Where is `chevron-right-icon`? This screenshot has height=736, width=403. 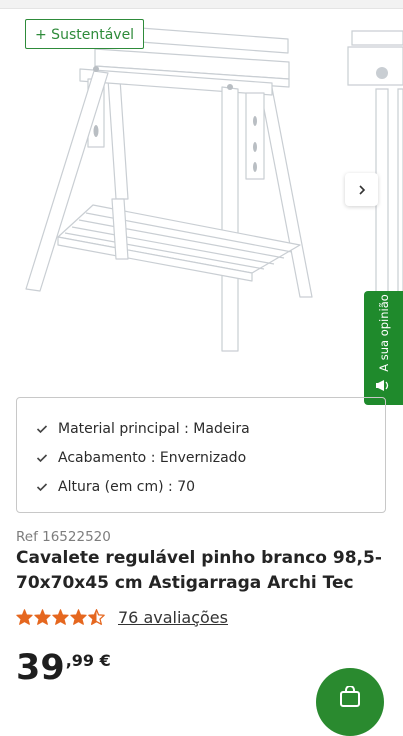 chevron-right-icon is located at coordinates (361, 189).